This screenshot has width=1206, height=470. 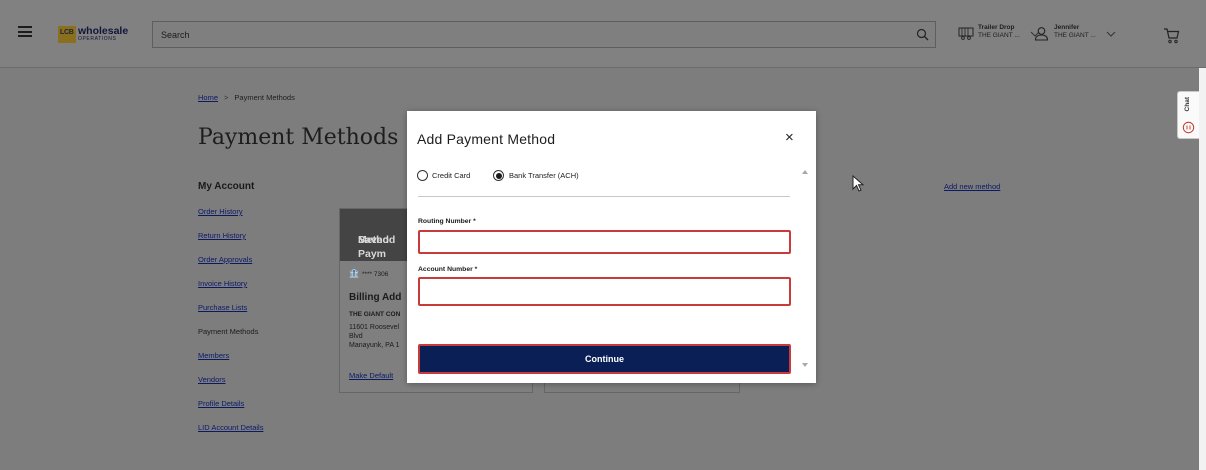 What do you see at coordinates (222, 283) in the screenshot?
I see `sidebar-item-invoice-history: Invoice History` at bounding box center [222, 283].